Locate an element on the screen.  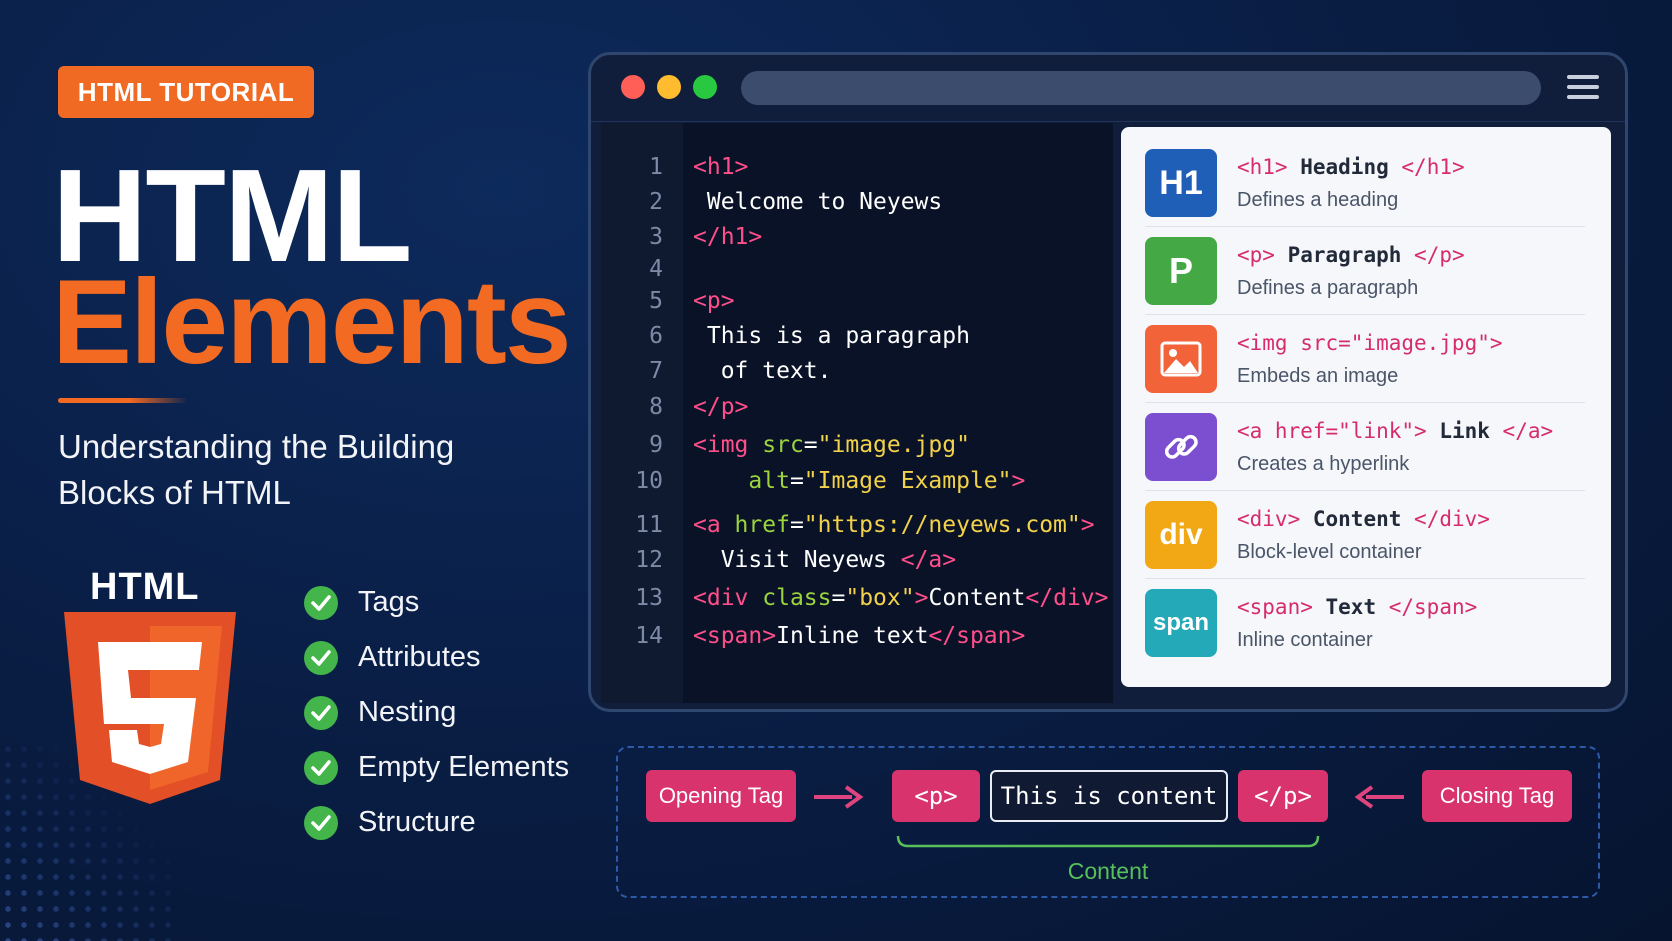
code-line: 7 of text. is located at coordinates (857, 371).